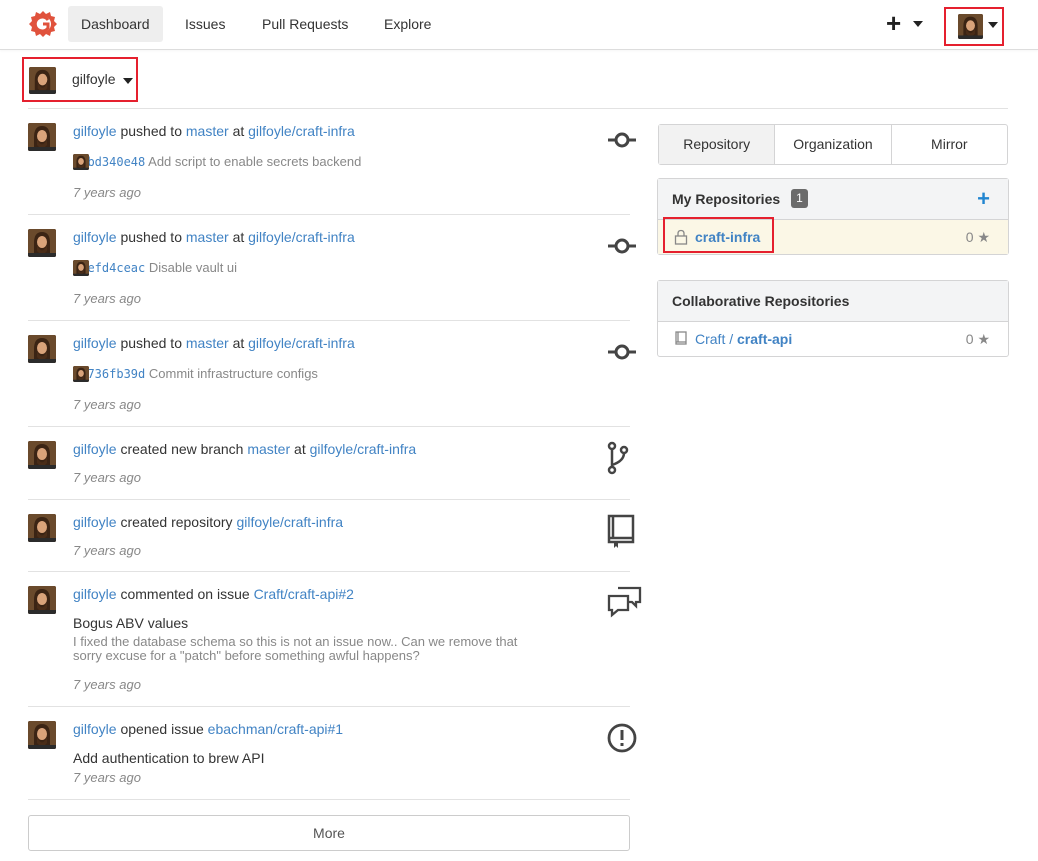 Image resolution: width=1038 pixels, height=861 pixels. What do you see at coordinates (131, 623) in the screenshot?
I see `issue-title: Bogus ABV values` at bounding box center [131, 623].